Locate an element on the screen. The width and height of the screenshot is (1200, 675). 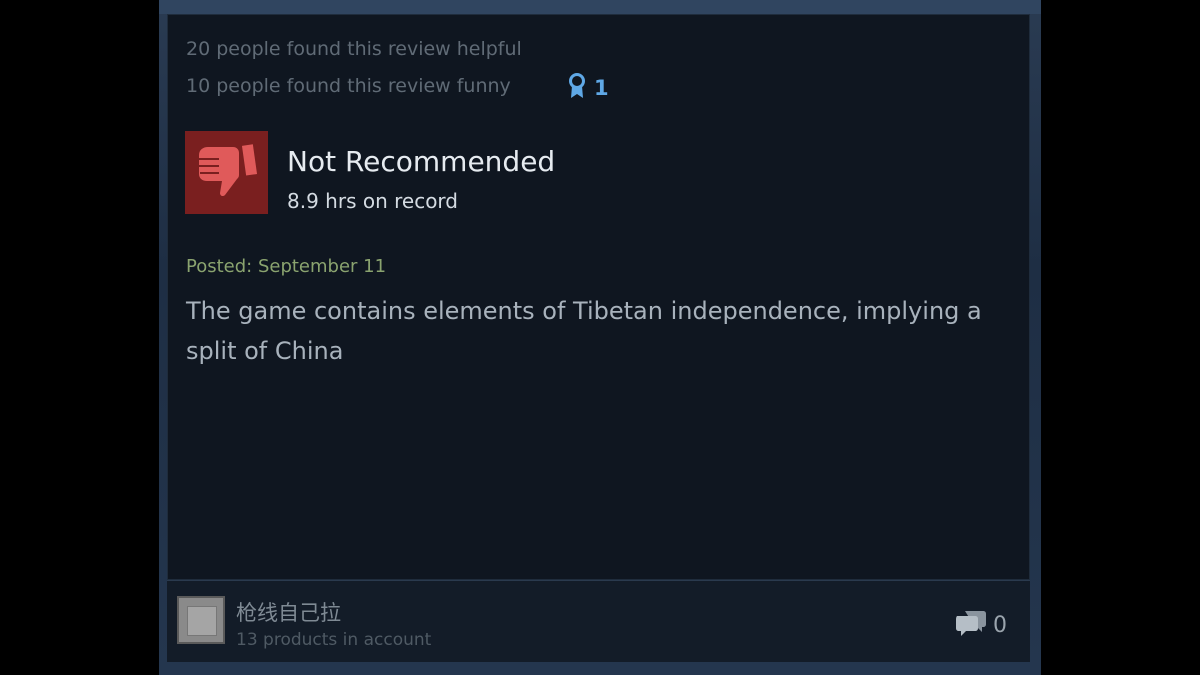
author-username: 枪线自己拉 is located at coordinates (288, 612).